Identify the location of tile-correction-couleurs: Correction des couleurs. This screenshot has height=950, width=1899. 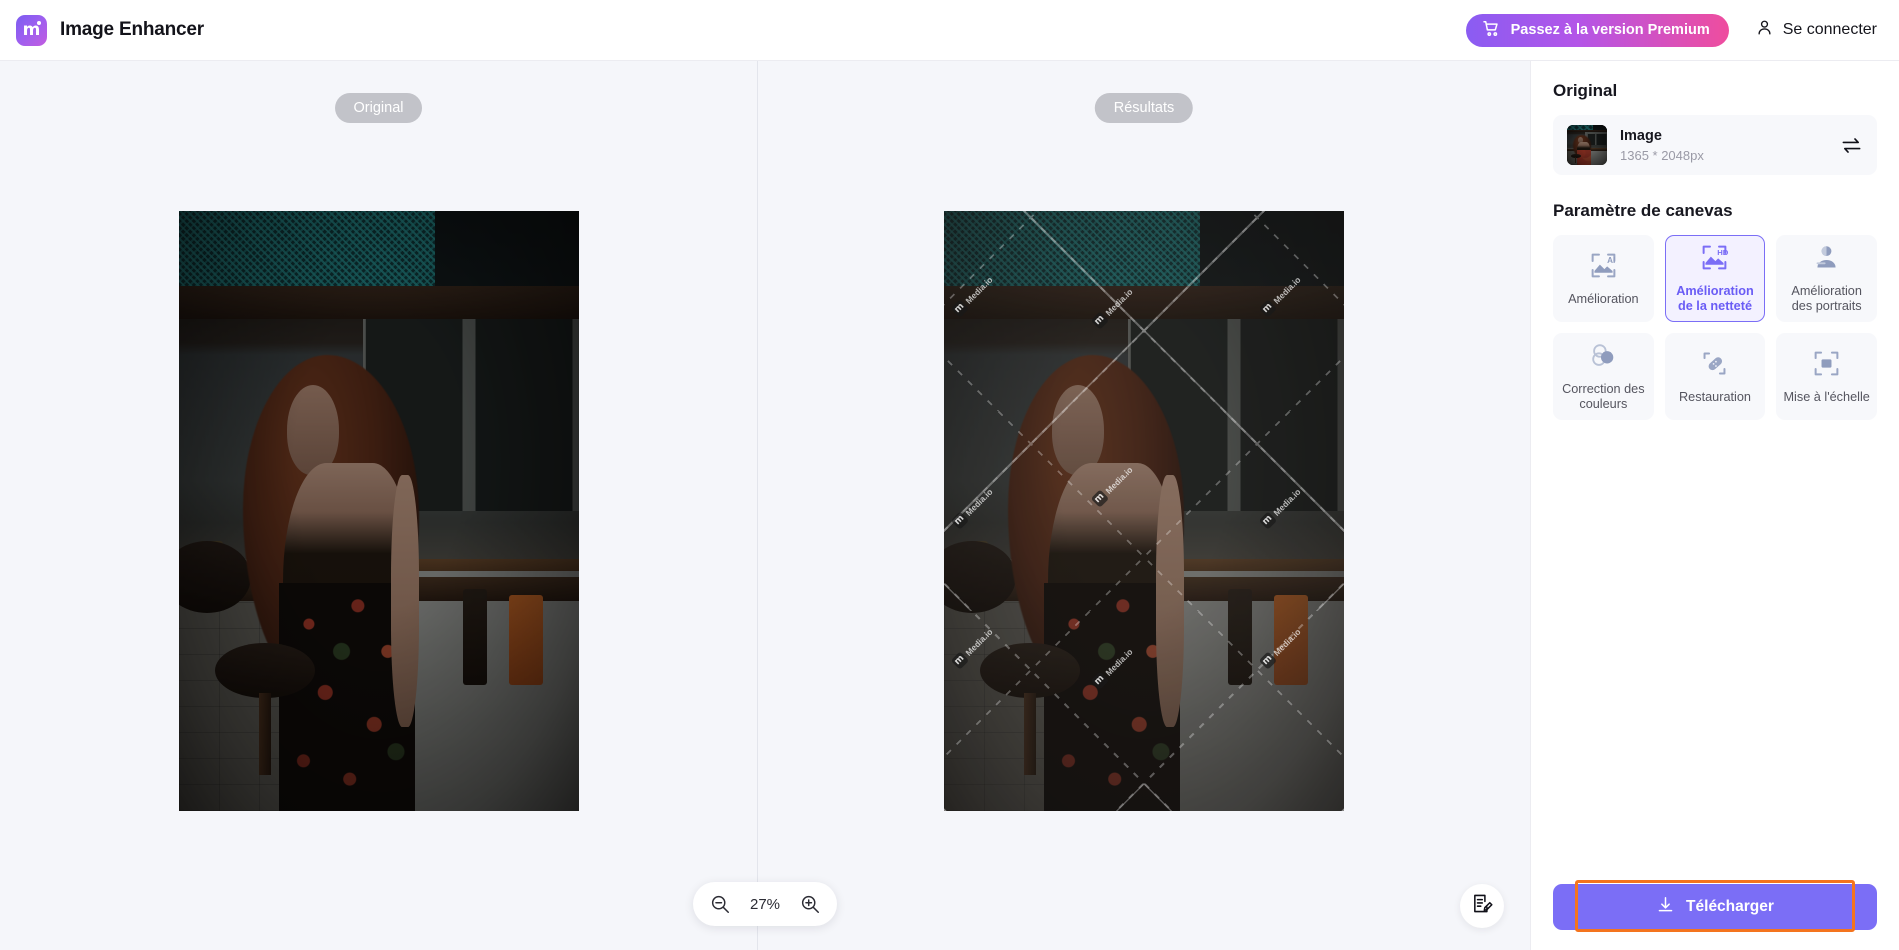
(1603, 376).